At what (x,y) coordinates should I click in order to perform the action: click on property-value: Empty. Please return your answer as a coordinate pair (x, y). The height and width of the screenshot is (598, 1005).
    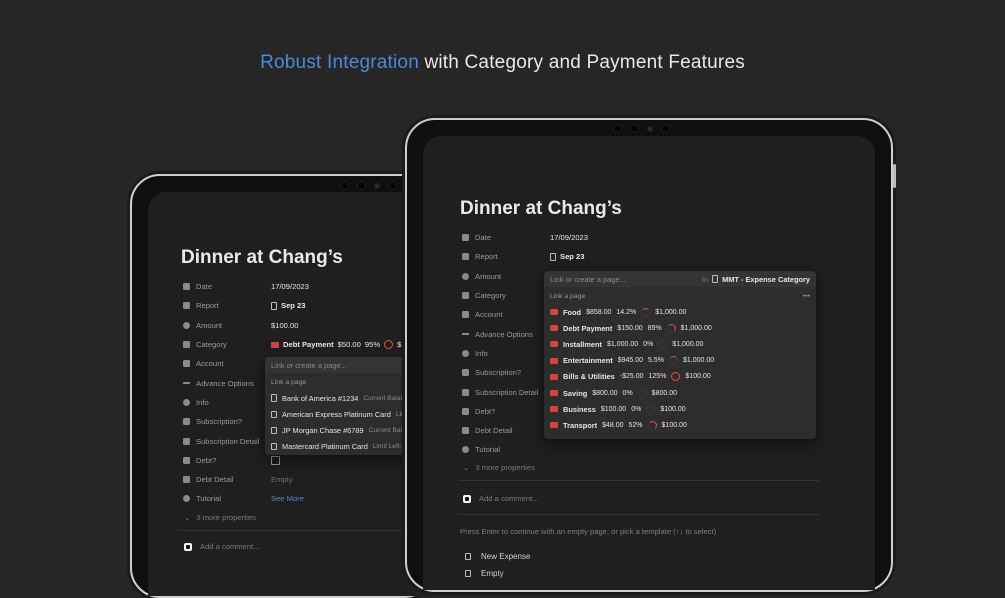
    Looking at the image, I should click on (282, 479).